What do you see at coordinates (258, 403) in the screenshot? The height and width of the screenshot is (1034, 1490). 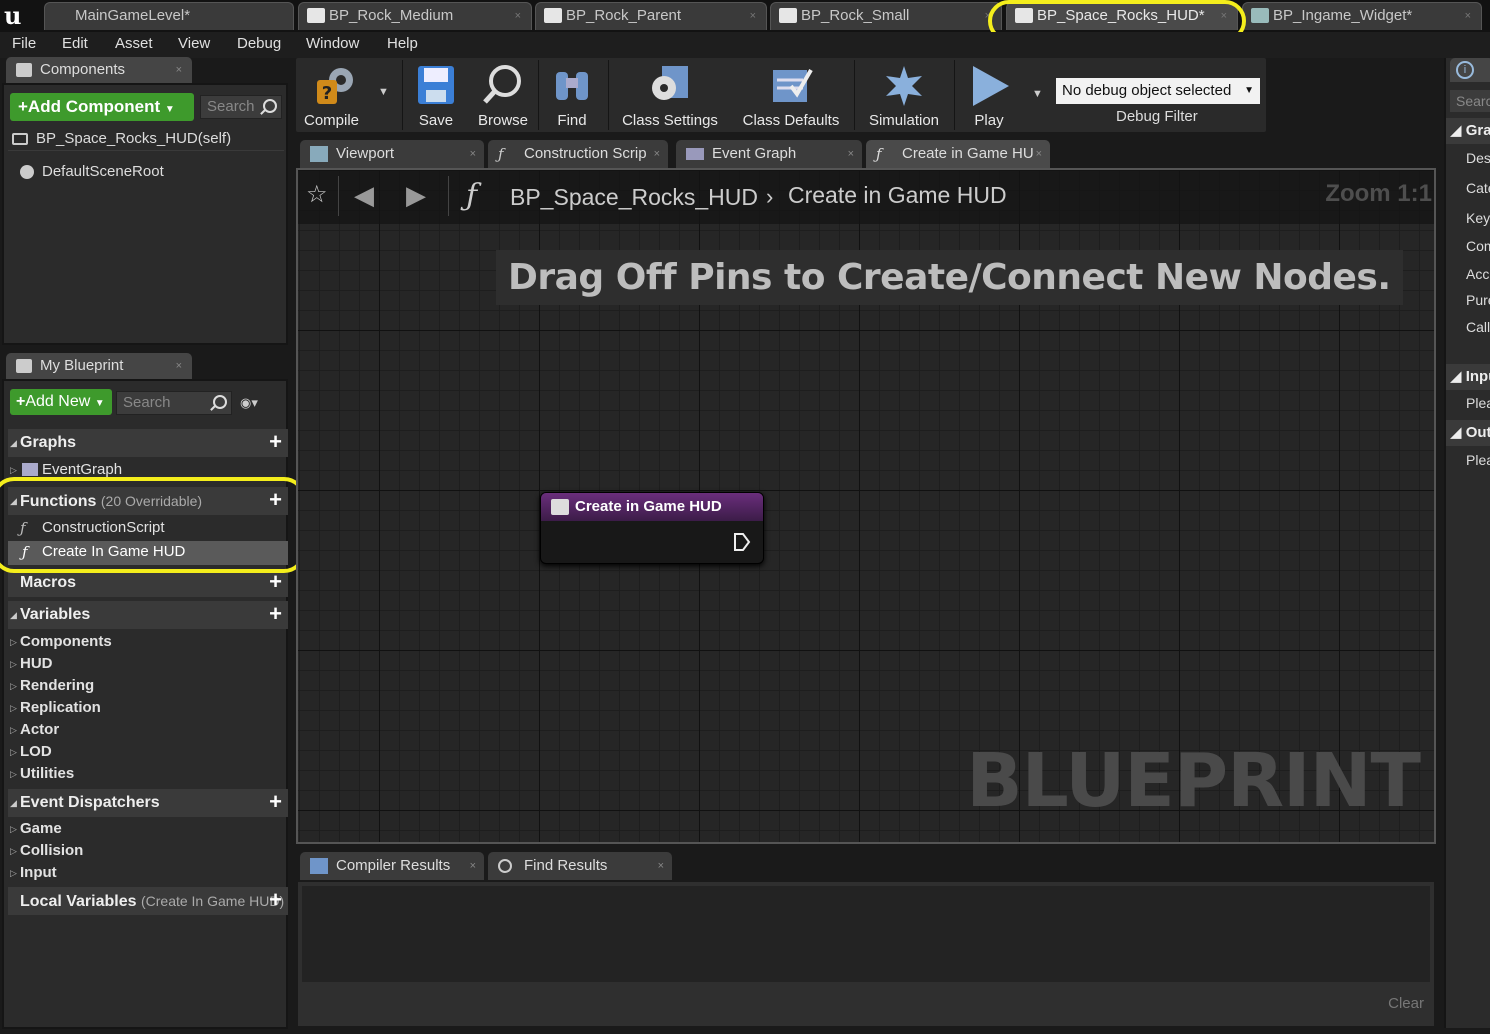 I see `visibility-eye-icon: ◉▾` at bounding box center [258, 403].